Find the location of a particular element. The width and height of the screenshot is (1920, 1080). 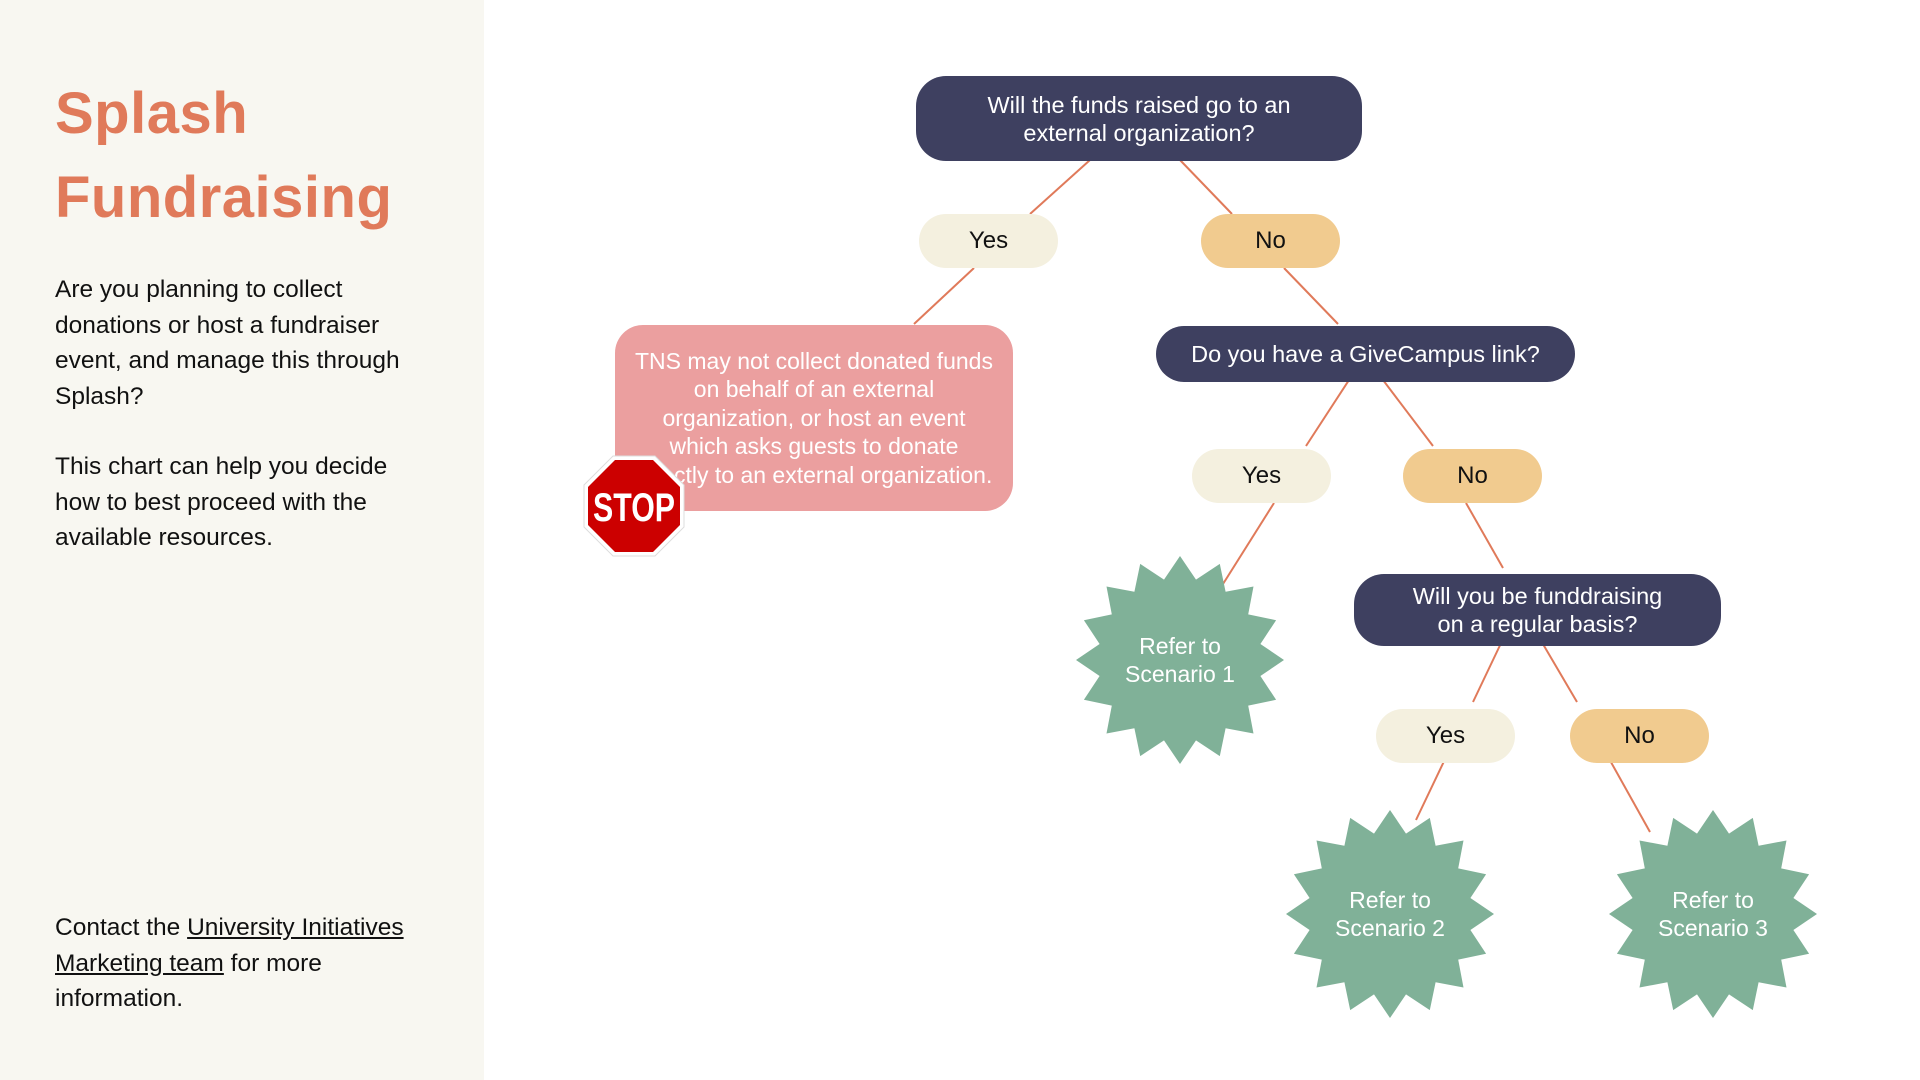

question-givecampus: Do you have a GiveCampus link? is located at coordinates (1365, 354).